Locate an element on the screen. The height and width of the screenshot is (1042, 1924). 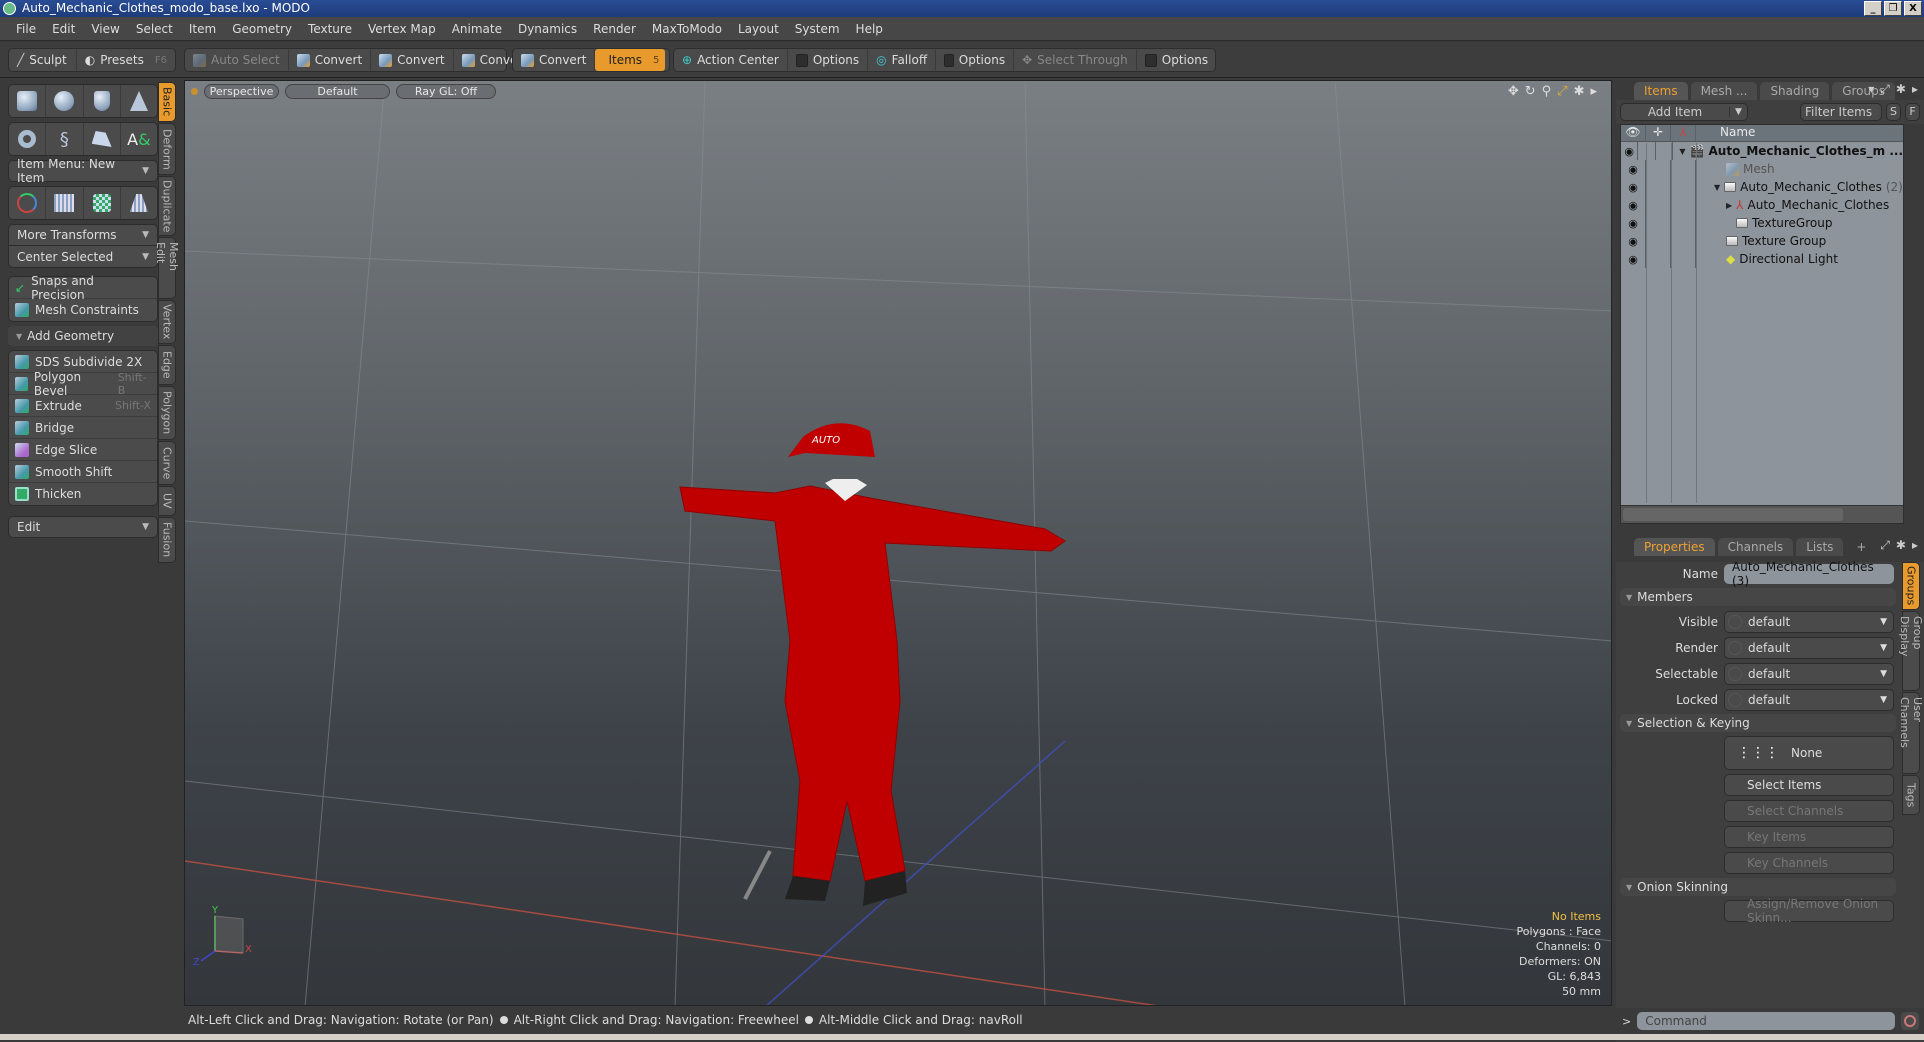
rotate-icon: ↻ is located at coordinates (1530, 91).